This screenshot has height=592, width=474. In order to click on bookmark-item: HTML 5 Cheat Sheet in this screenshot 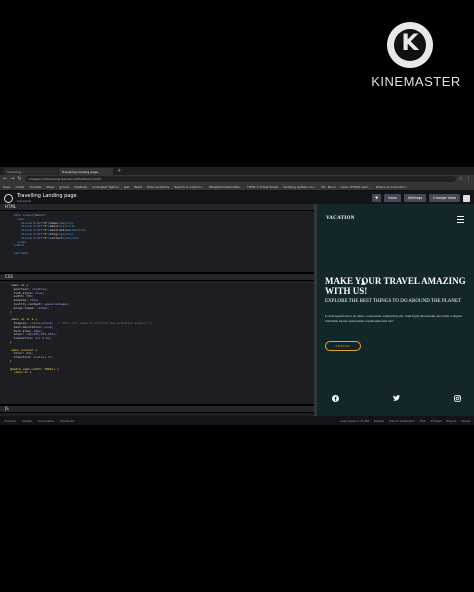, I will do `click(262, 187)`.